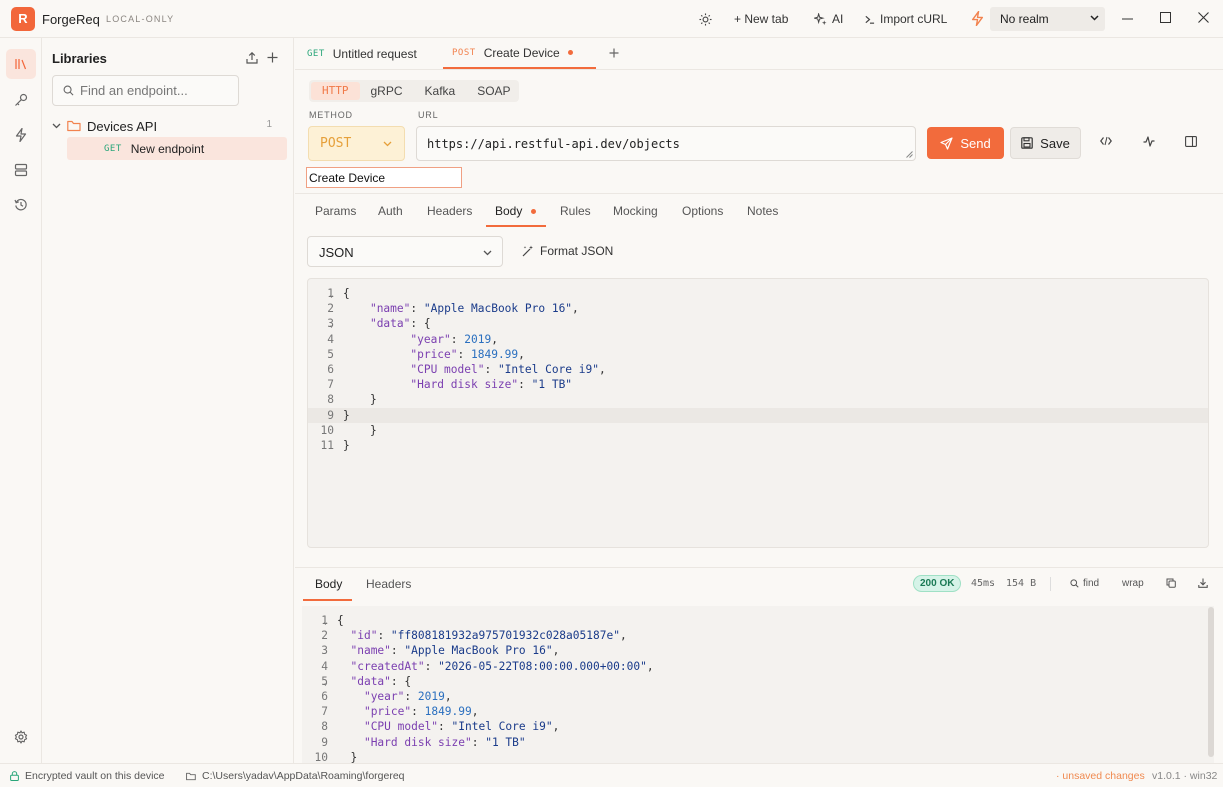 Image resolution: width=1223 pixels, height=787 pixels. Describe the element at coordinates (575, 211) in the screenshot. I see `tab-rules: Rules` at that location.